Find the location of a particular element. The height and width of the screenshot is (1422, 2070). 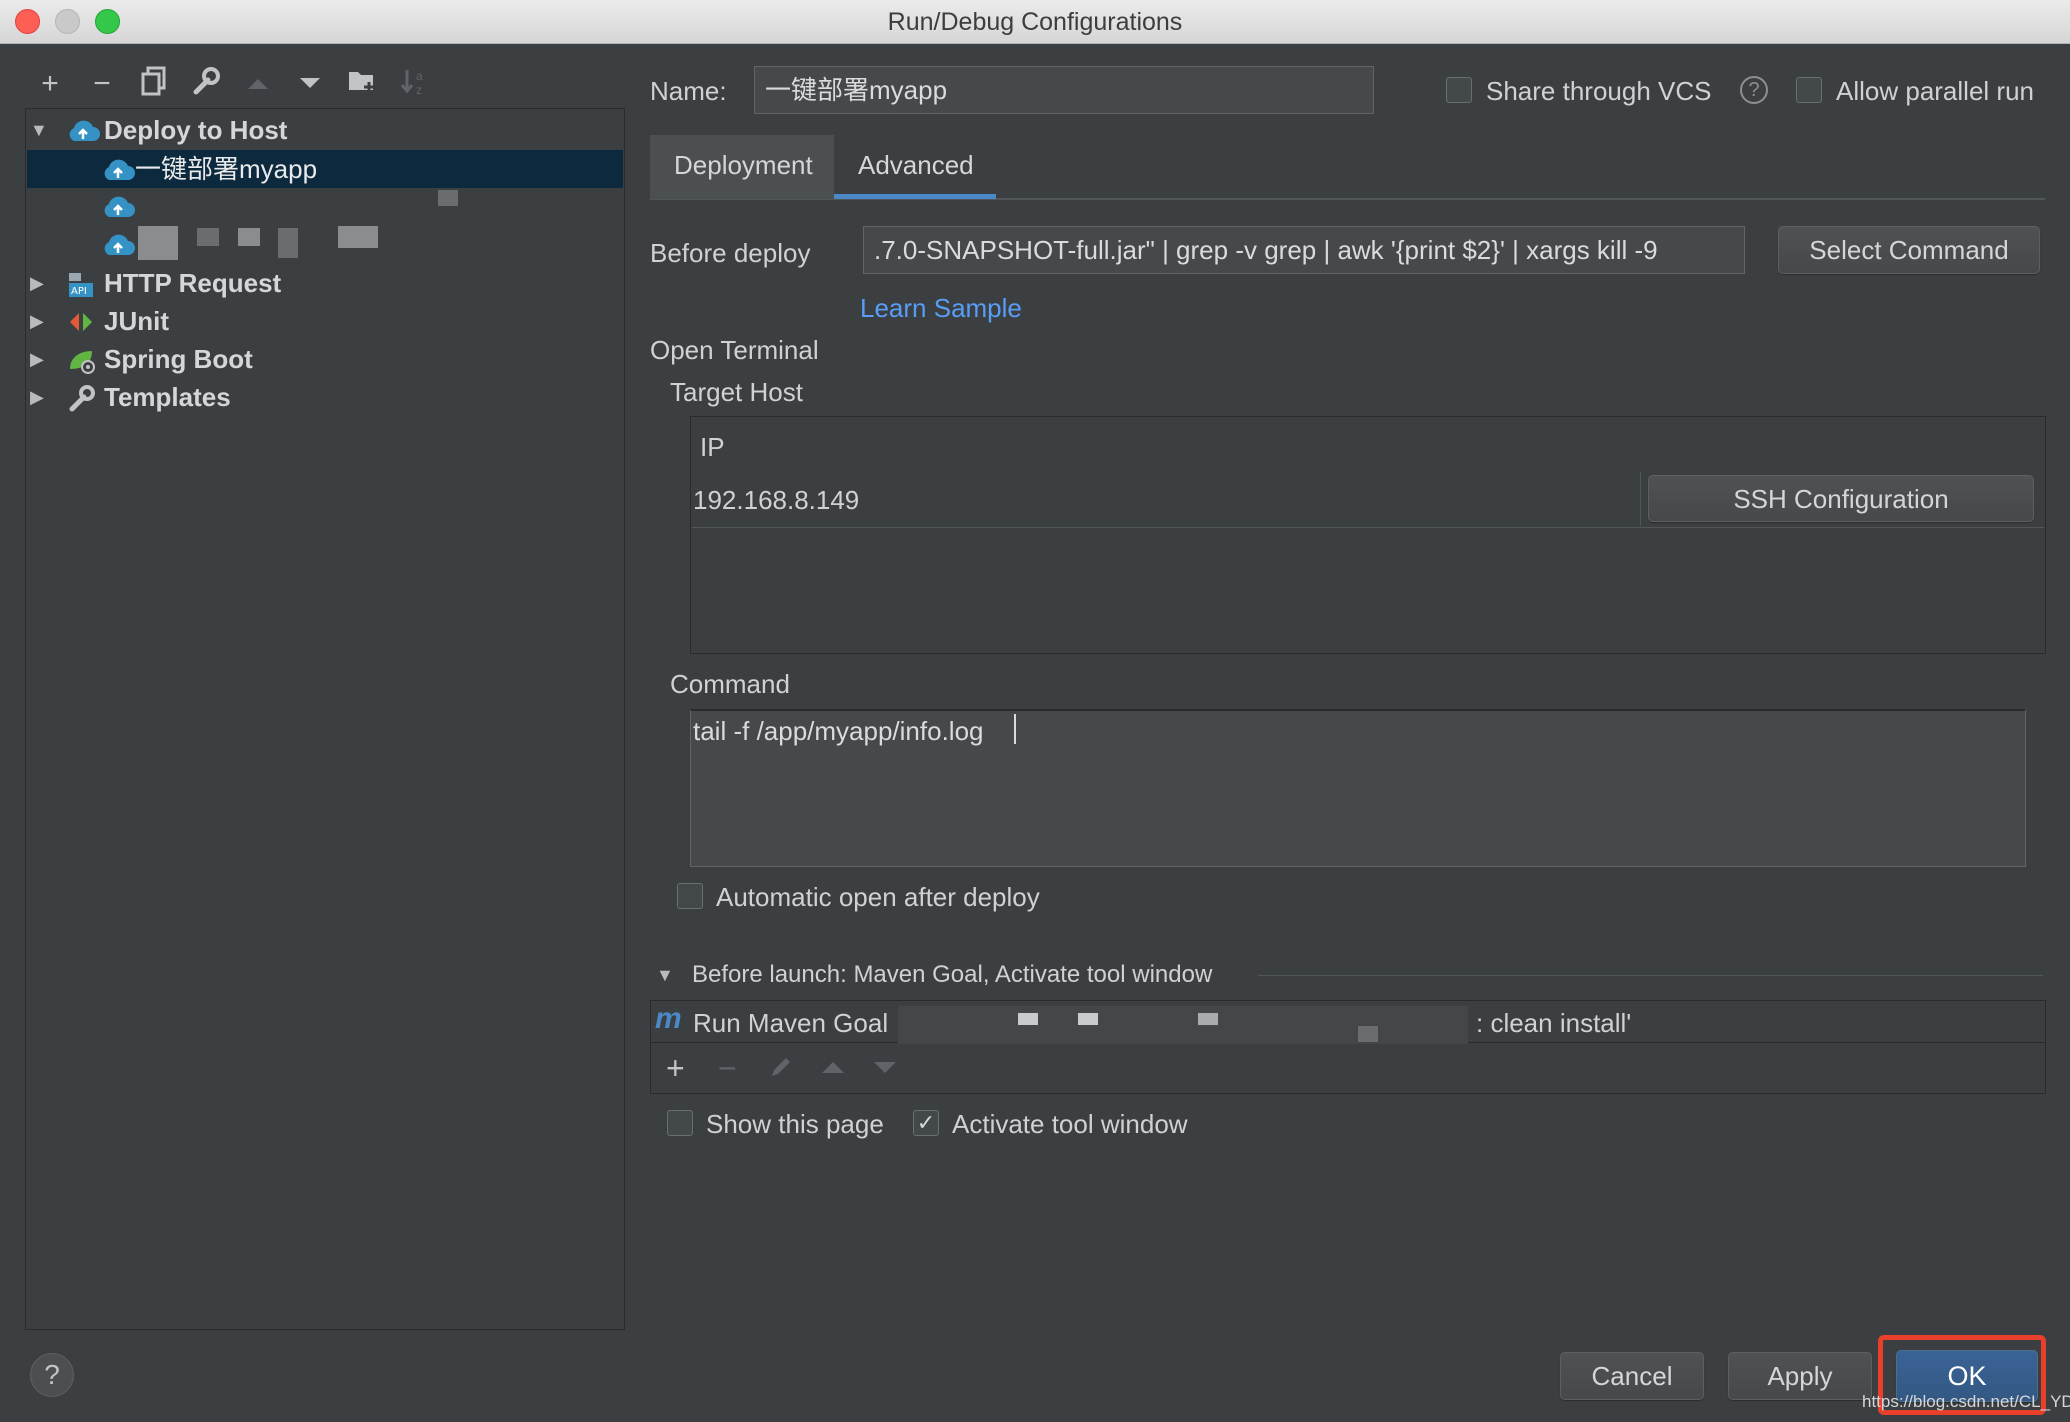

apply-button: Apply is located at coordinates (1800, 1376).